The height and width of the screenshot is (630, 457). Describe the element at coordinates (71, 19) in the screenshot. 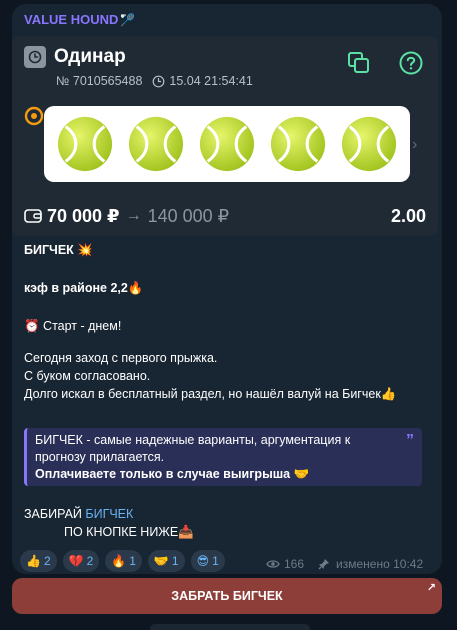

I see `channel-name-text: VALUE HOUND` at that location.